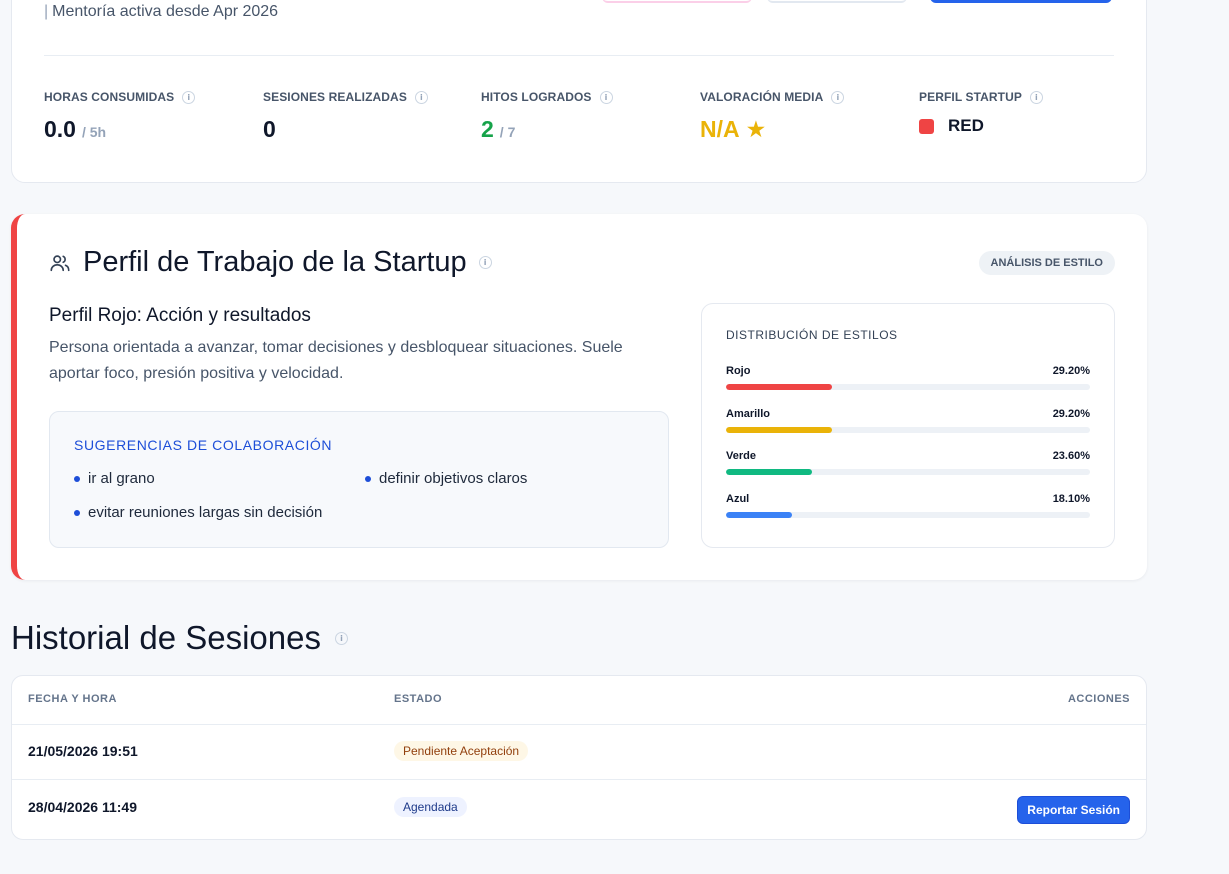 The height and width of the screenshot is (874, 1229). I want to click on status-badge: Agendada, so click(430, 807).